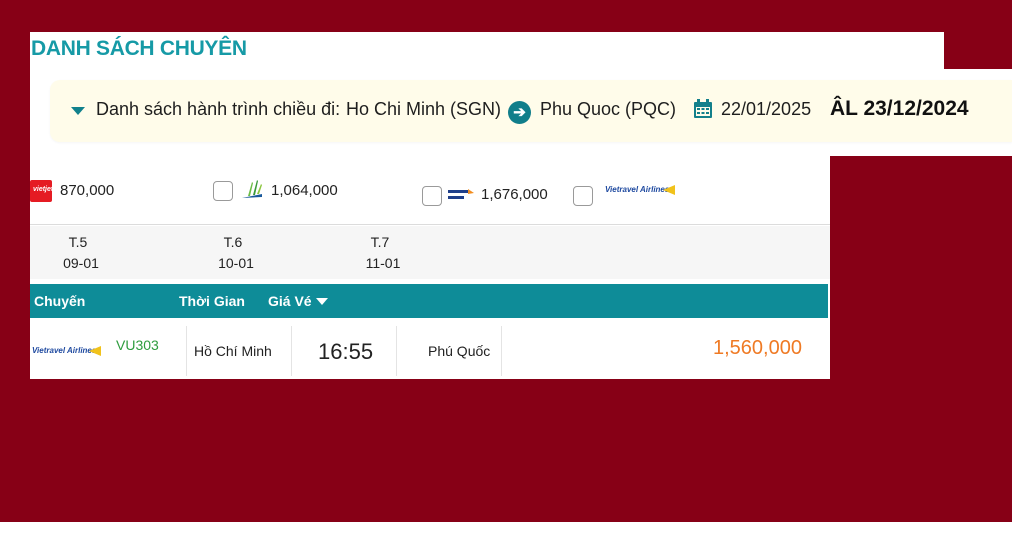  What do you see at coordinates (429, 301) in the screenshot?
I see `results-table-header` at bounding box center [429, 301].